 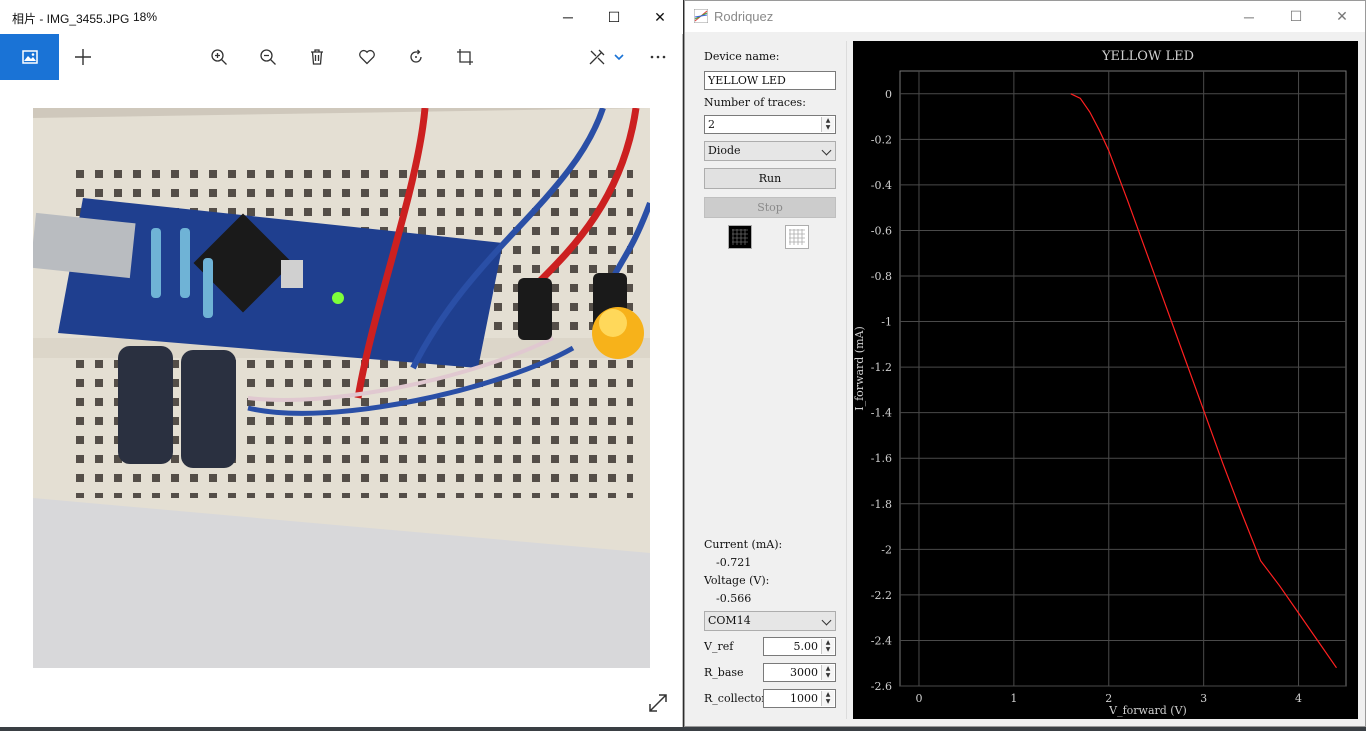 What do you see at coordinates (711, 124) in the screenshot?
I see `traces-value: 2` at bounding box center [711, 124].